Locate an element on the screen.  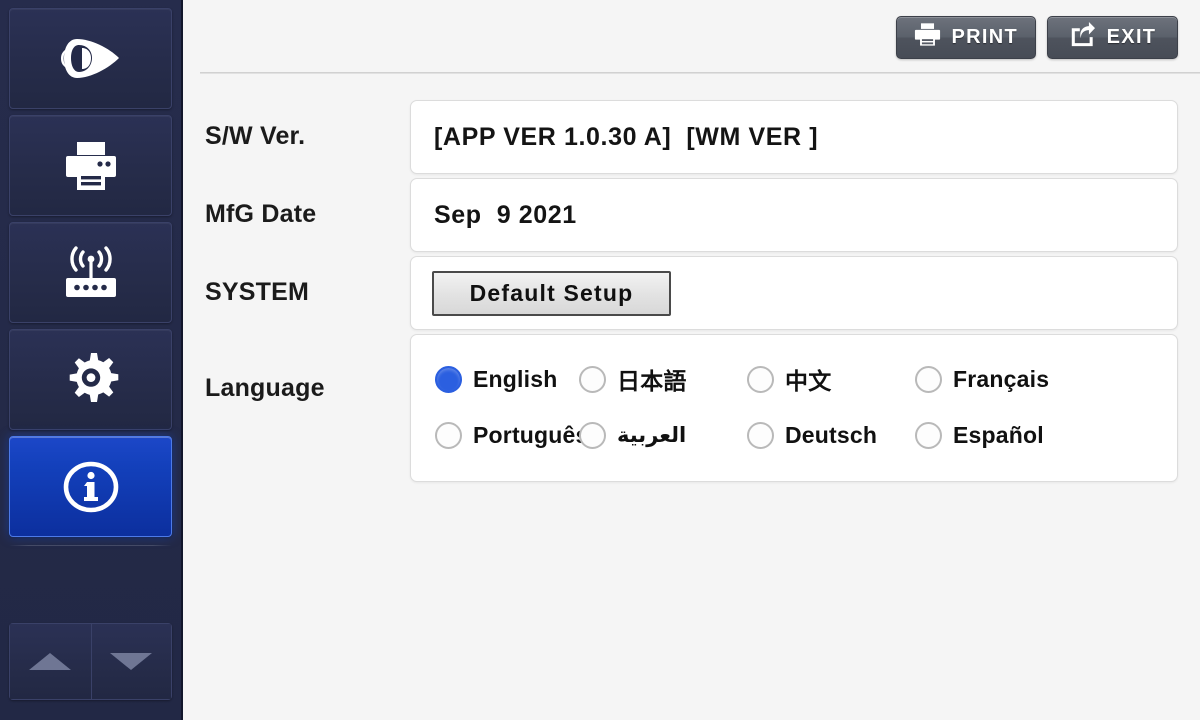
language-option-label: Français is located at coordinates (1001, 378).